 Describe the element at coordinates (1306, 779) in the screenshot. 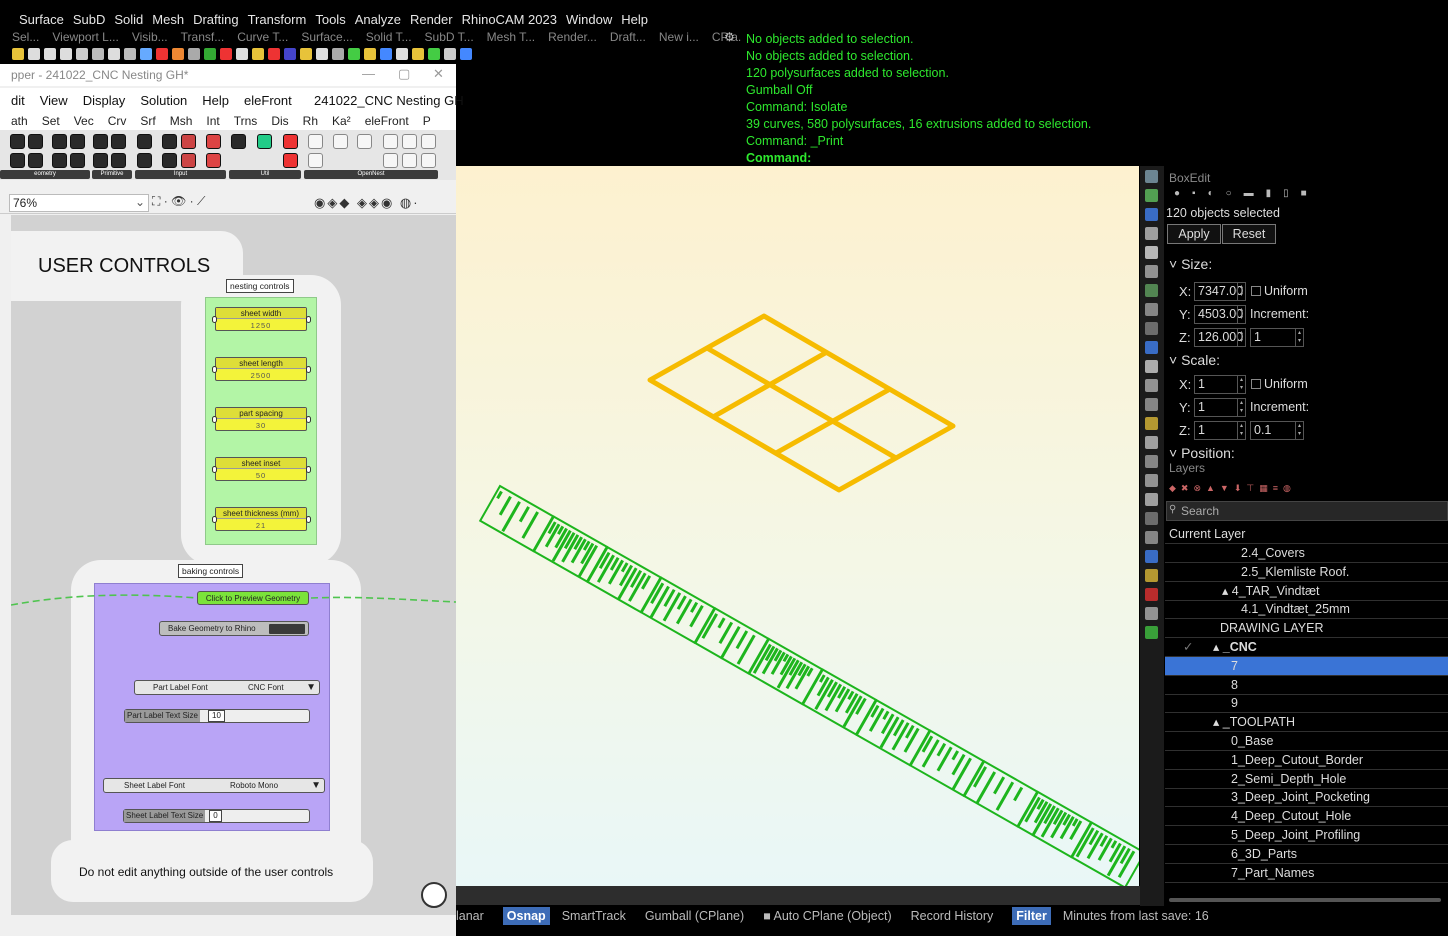

I see `layer-row: 2_Semi_Depth_Hole` at that location.